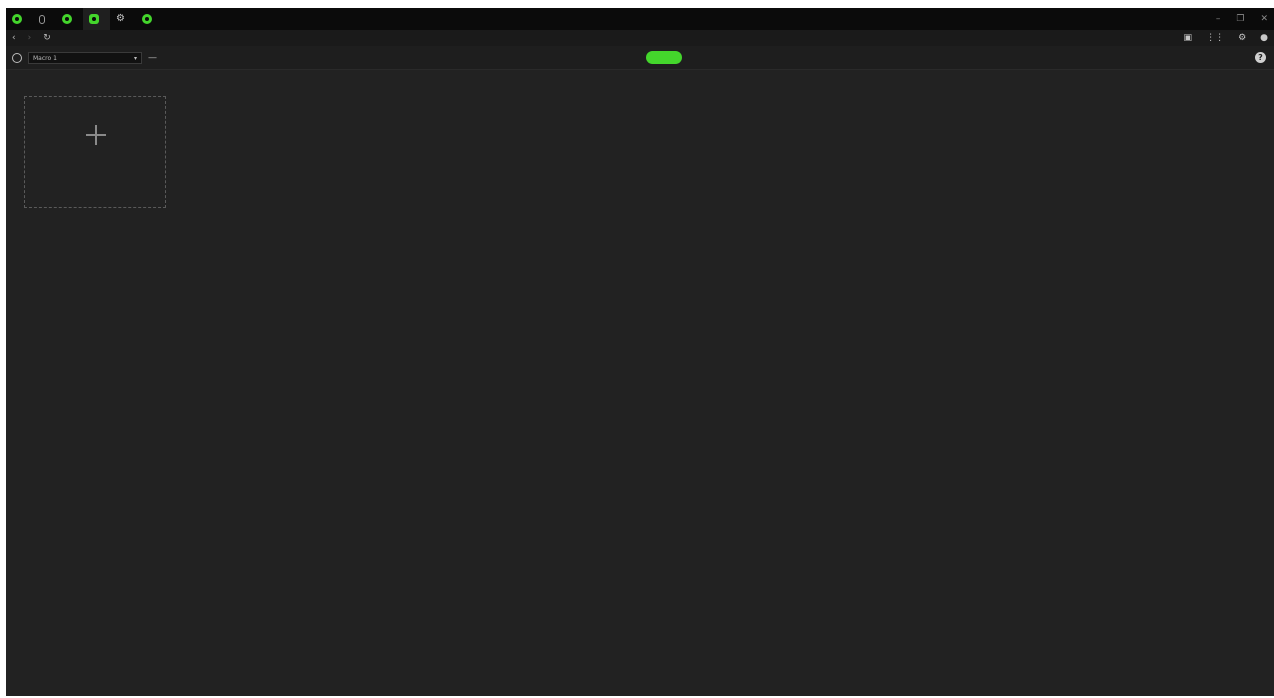  Describe the element at coordinates (96, 135) in the screenshot. I see `plus-icon` at that location.